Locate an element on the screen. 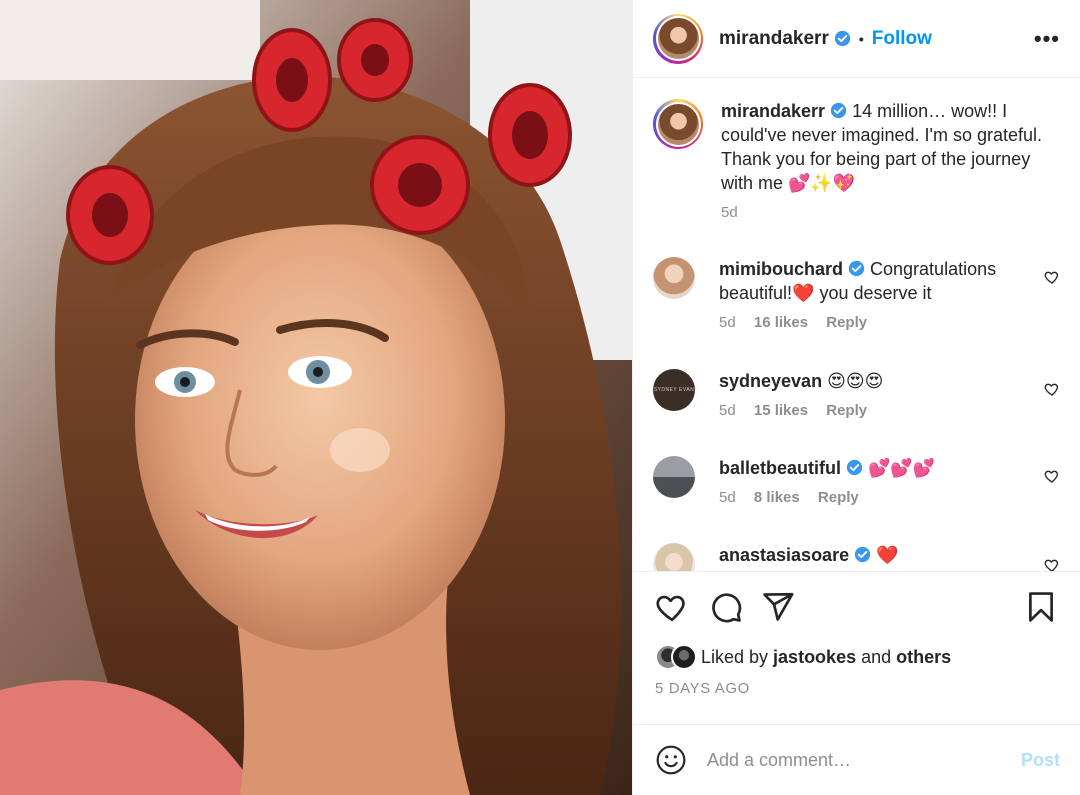 The width and height of the screenshot is (1080, 795). comment-meta: 5d 15 likes Reply is located at coordinates (880, 411).